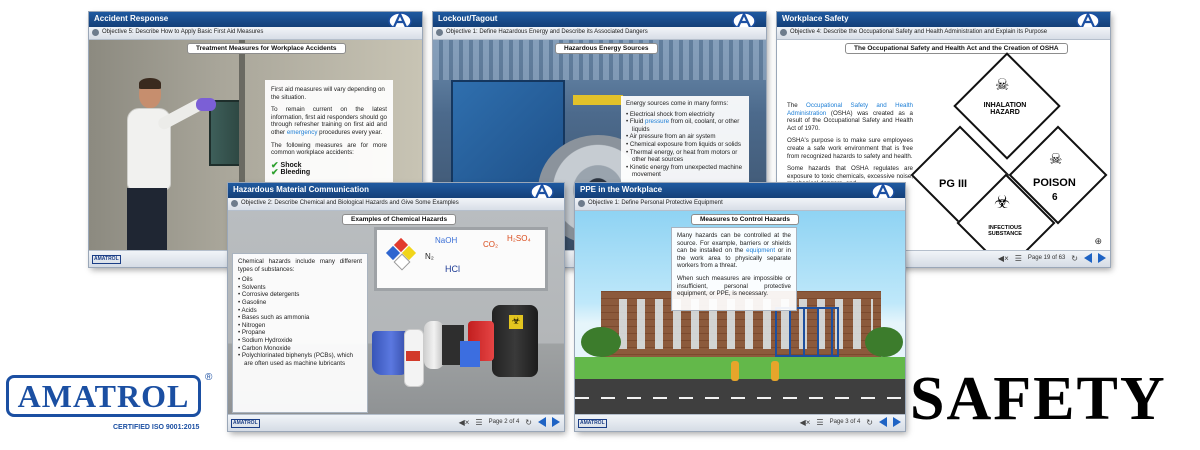 The height and width of the screenshot is (450, 1200). I want to click on zoom-icon: ⊕, so click(1098, 241).